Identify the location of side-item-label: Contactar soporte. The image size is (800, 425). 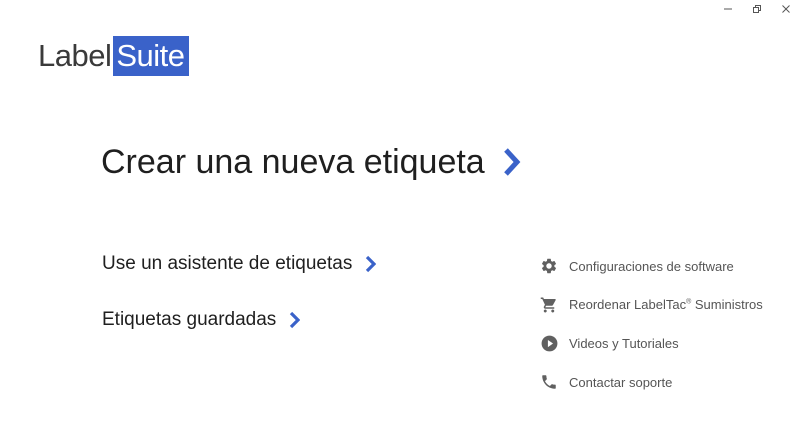
(621, 382).